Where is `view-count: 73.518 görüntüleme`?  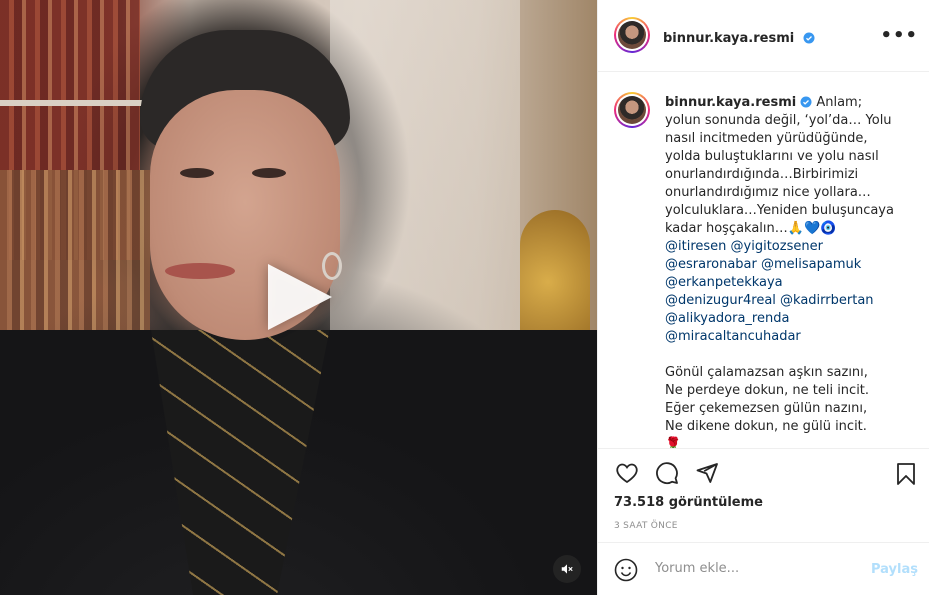 view-count: 73.518 görüntüleme is located at coordinates (688, 502).